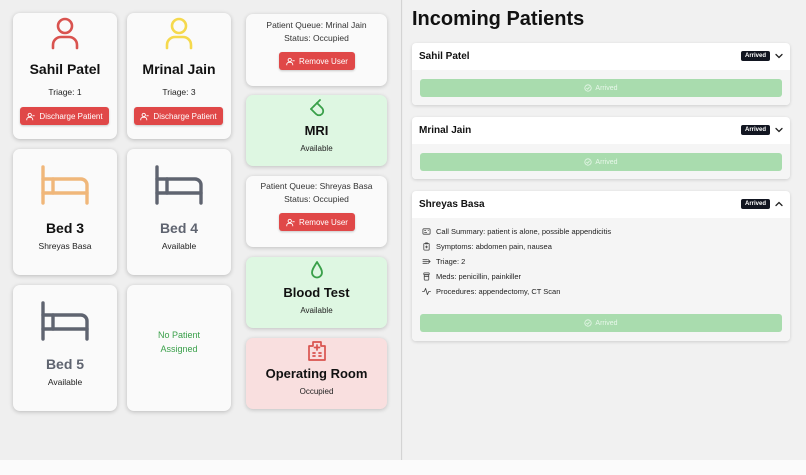  I want to click on detail-meds: Meds: penicillin, painkiller, so click(471, 276).